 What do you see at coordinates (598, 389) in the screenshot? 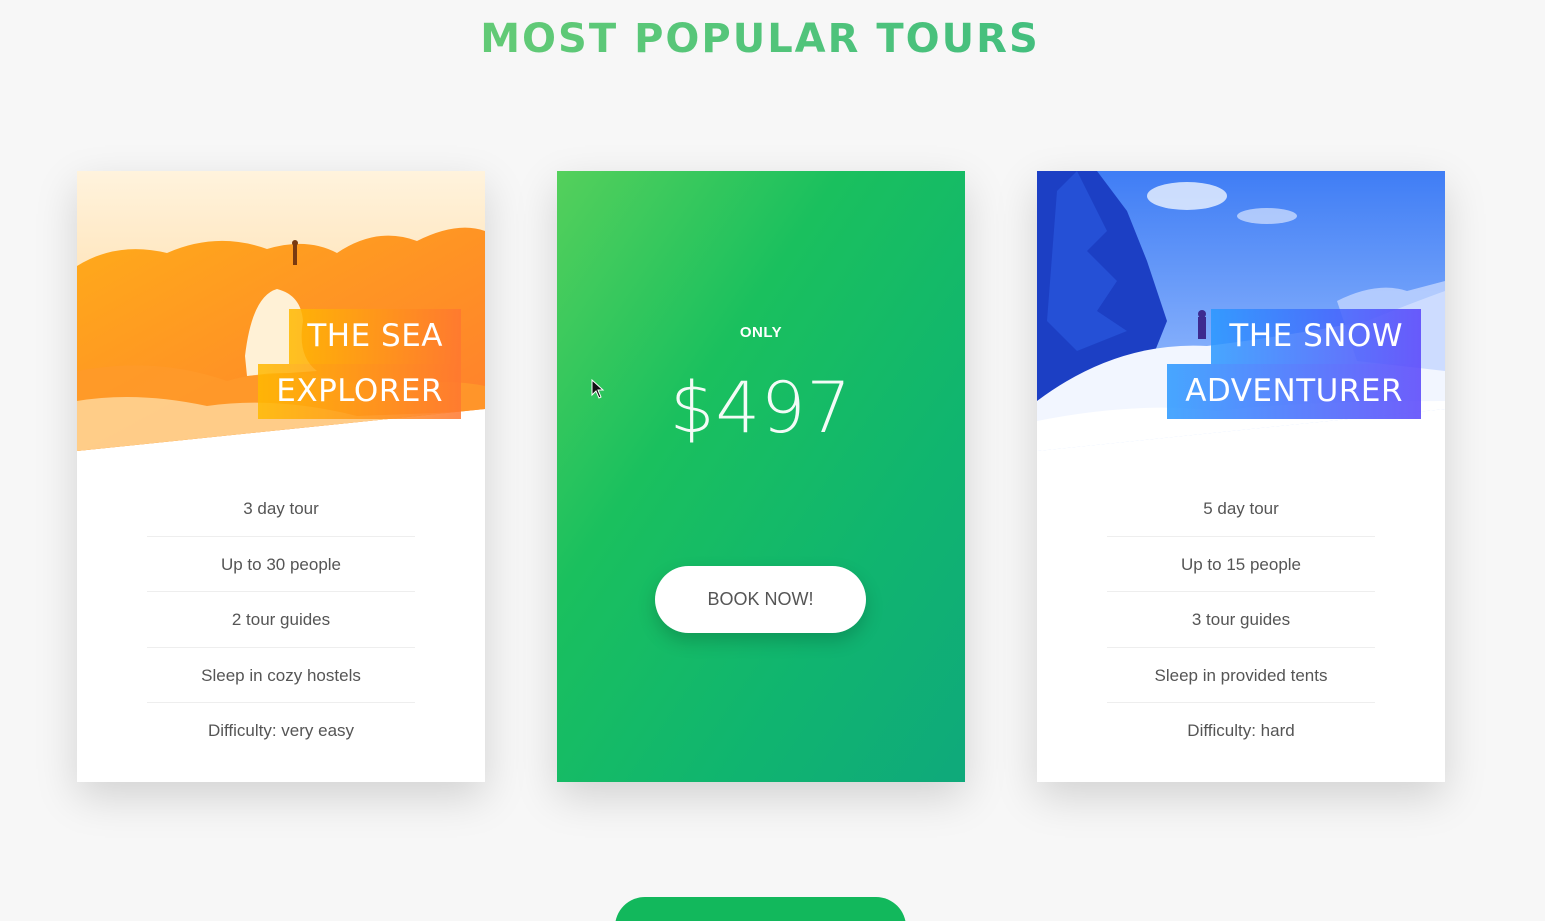
I see `mouse-pointer-icon` at bounding box center [598, 389].